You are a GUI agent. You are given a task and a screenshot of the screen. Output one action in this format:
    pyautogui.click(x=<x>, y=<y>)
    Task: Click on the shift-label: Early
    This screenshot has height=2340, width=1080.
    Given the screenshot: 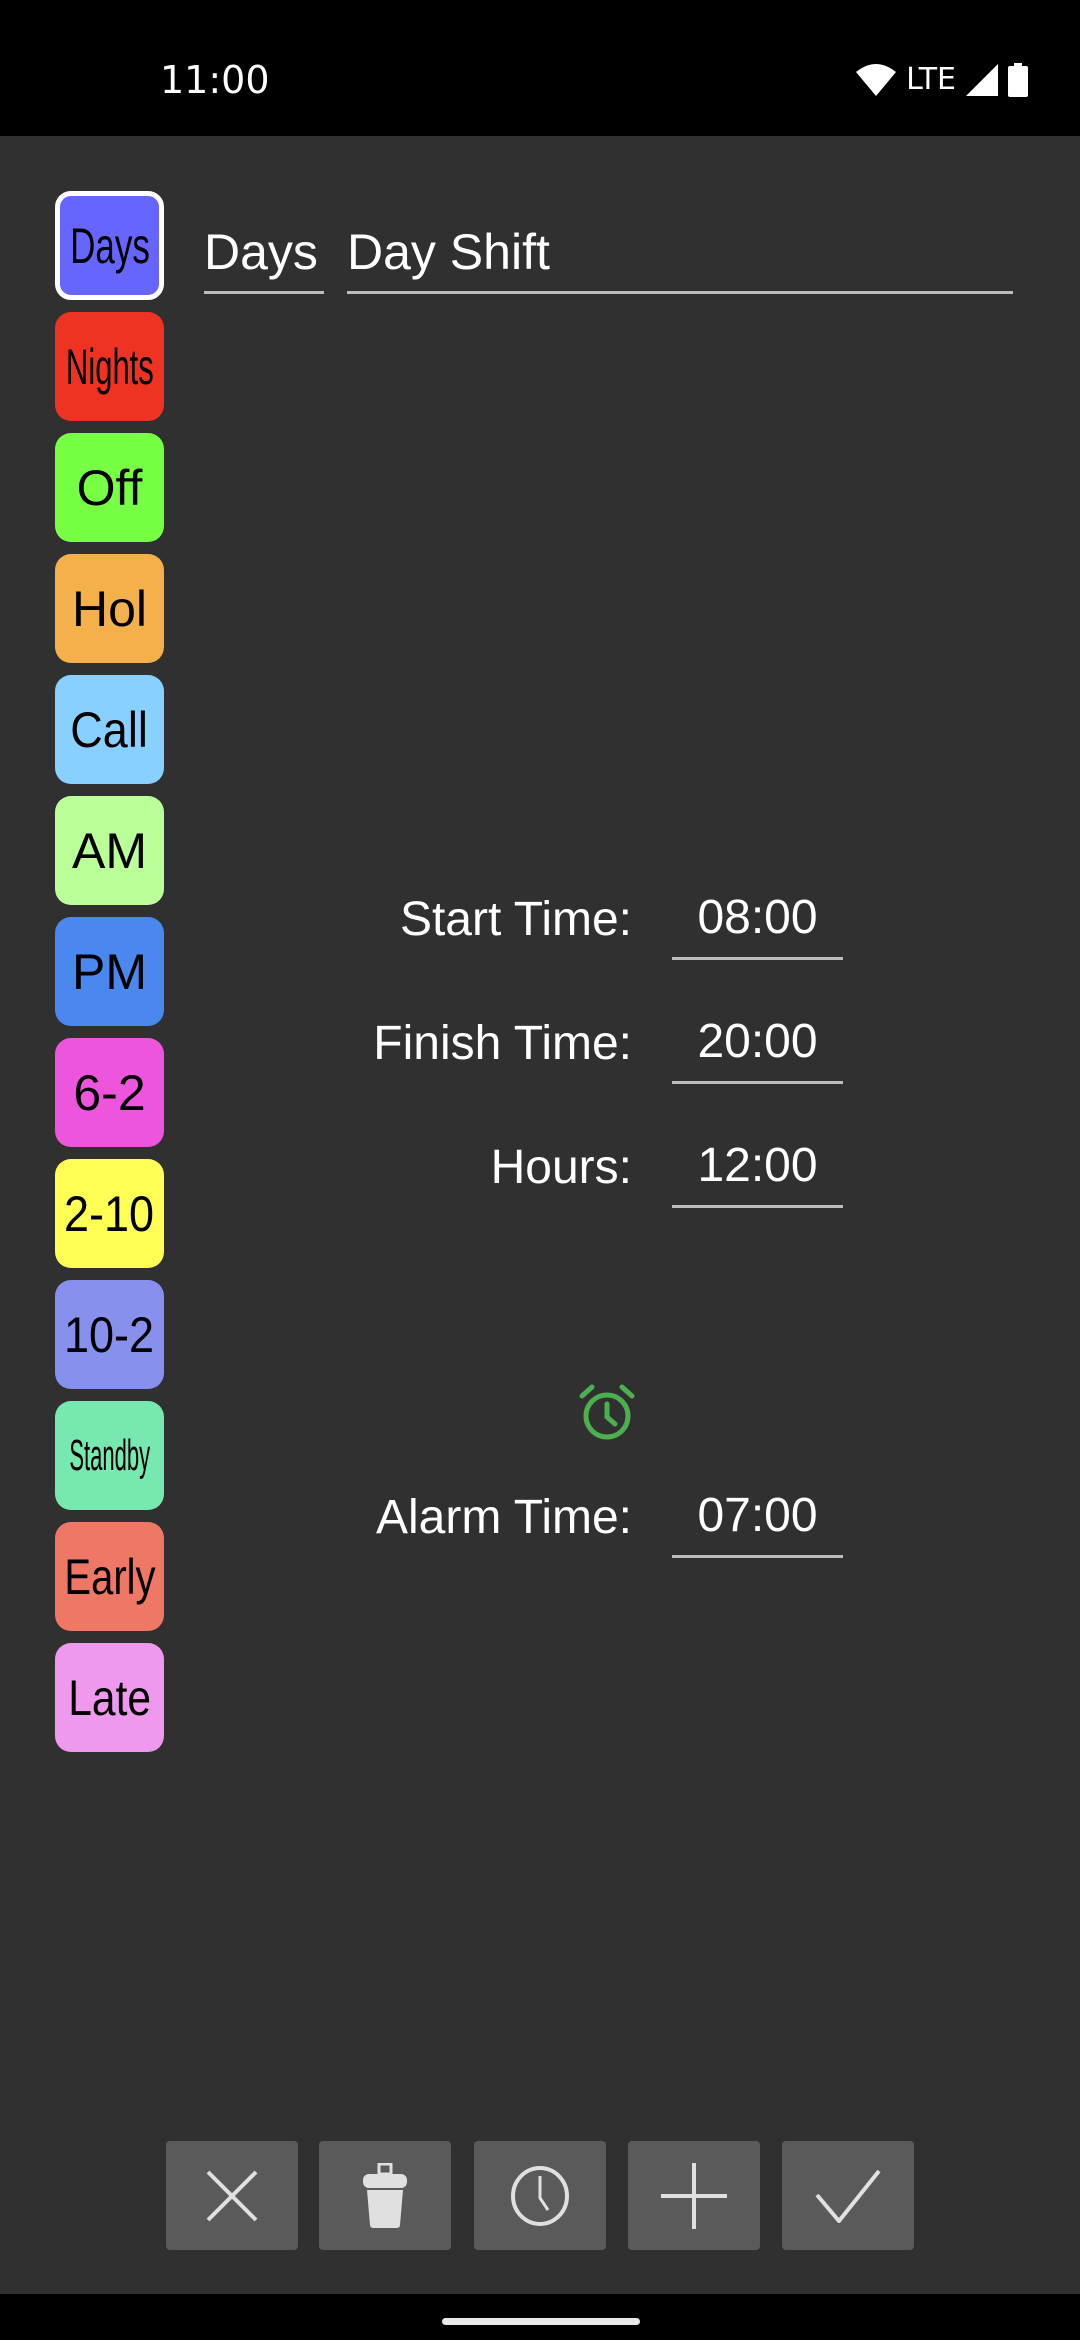 What is the action you would take?
    pyautogui.click(x=109, y=1576)
    